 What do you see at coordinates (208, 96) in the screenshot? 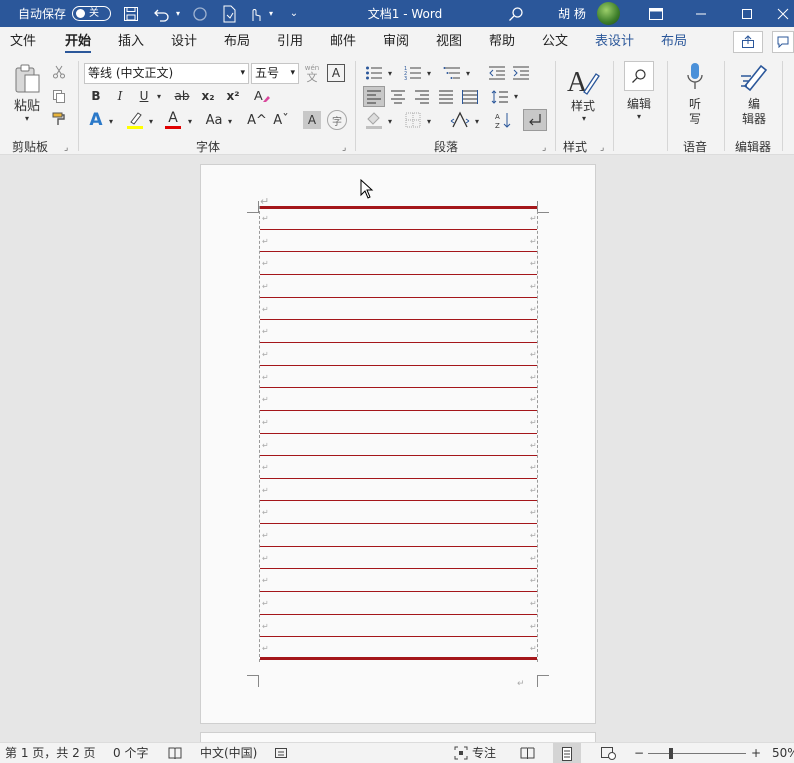
I see `subscript-button: x₂` at bounding box center [208, 96].